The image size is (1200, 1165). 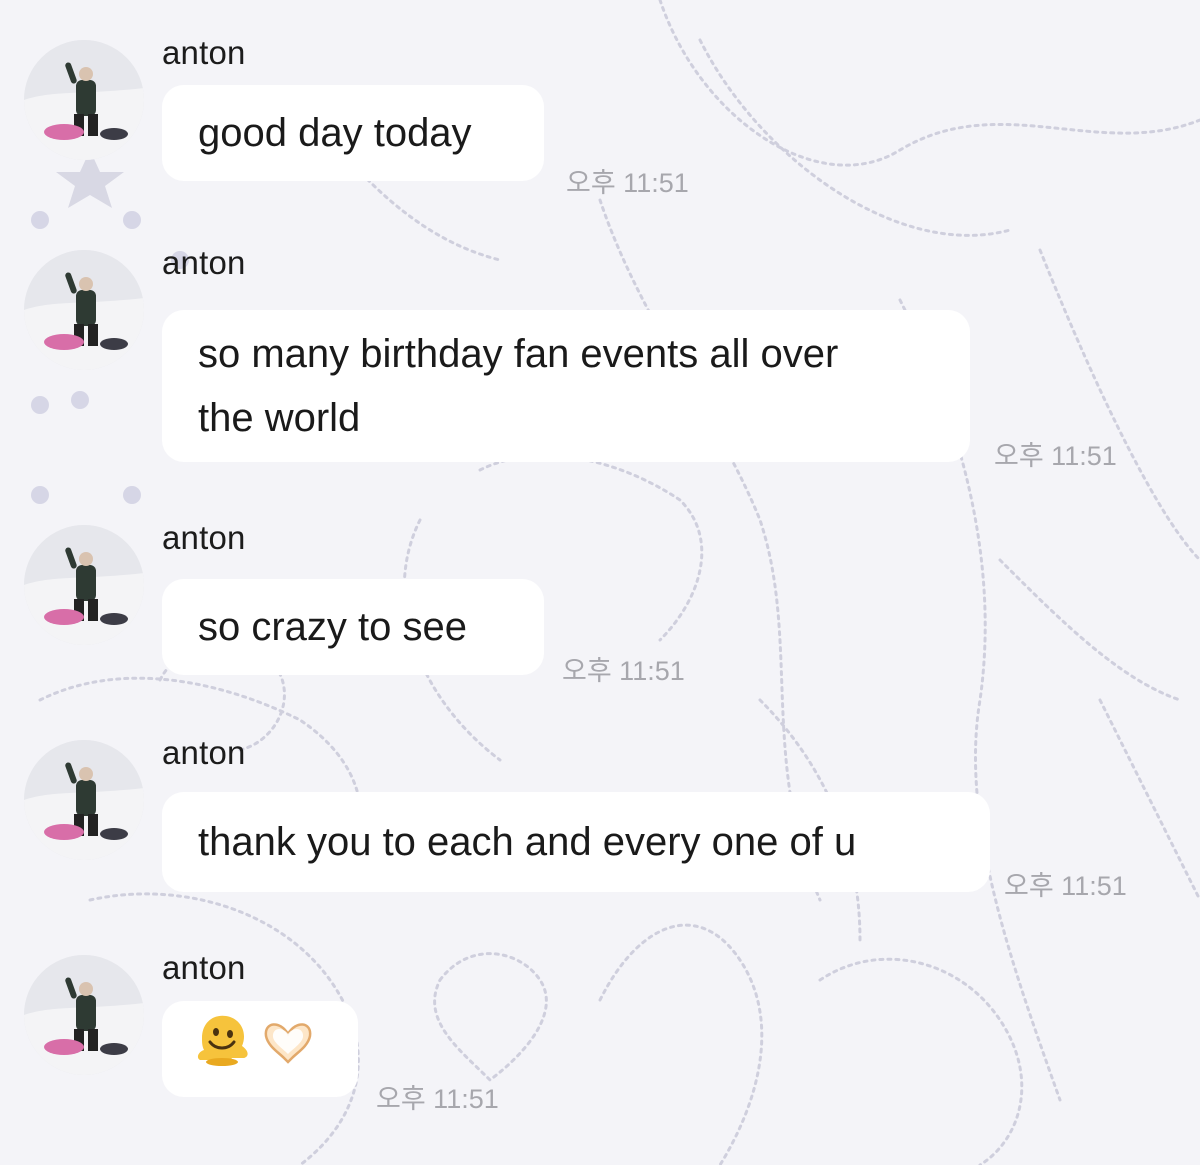 I want to click on message-bubble, so click(x=260, y=1049).